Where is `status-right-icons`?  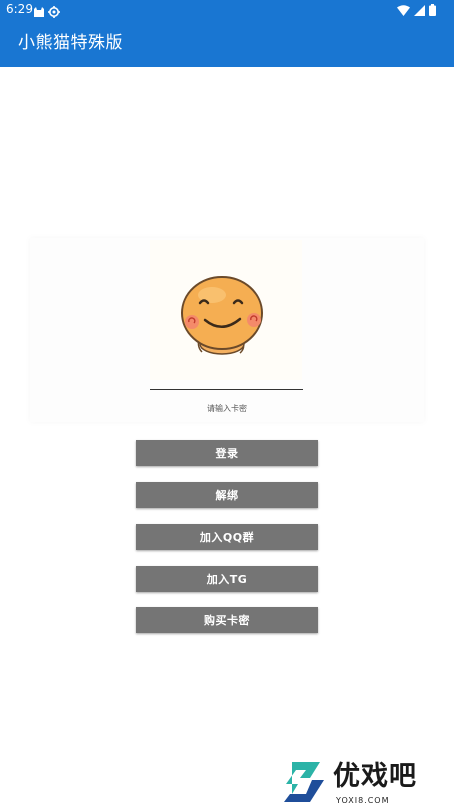
status-right-icons is located at coordinates (416, 10).